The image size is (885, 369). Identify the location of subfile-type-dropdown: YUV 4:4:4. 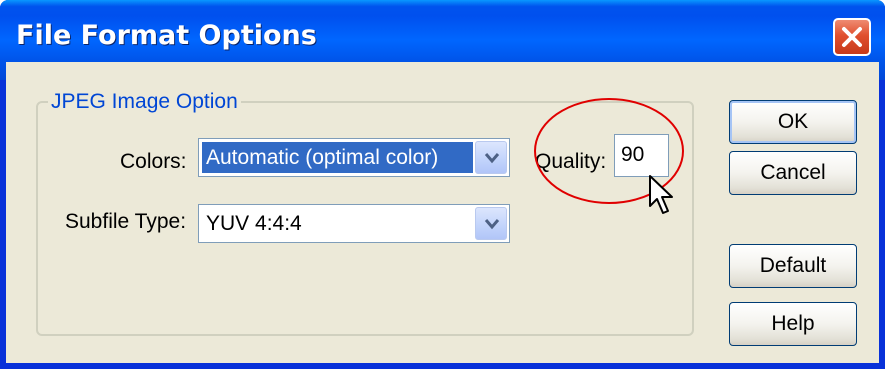
(354, 223).